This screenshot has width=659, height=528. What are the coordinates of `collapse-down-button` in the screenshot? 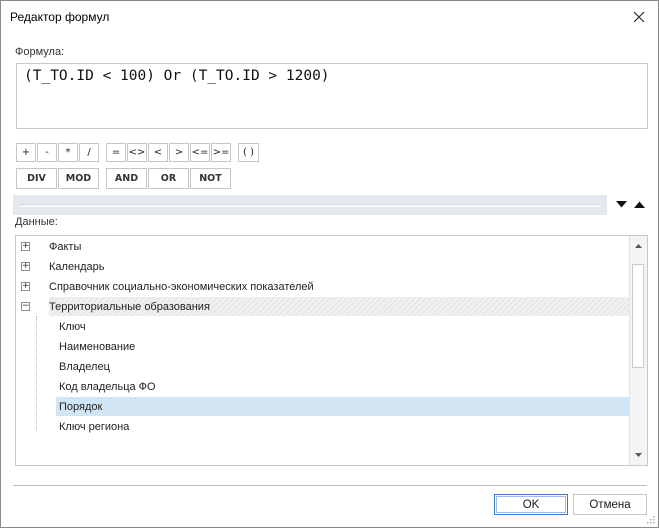 It's located at (621, 204).